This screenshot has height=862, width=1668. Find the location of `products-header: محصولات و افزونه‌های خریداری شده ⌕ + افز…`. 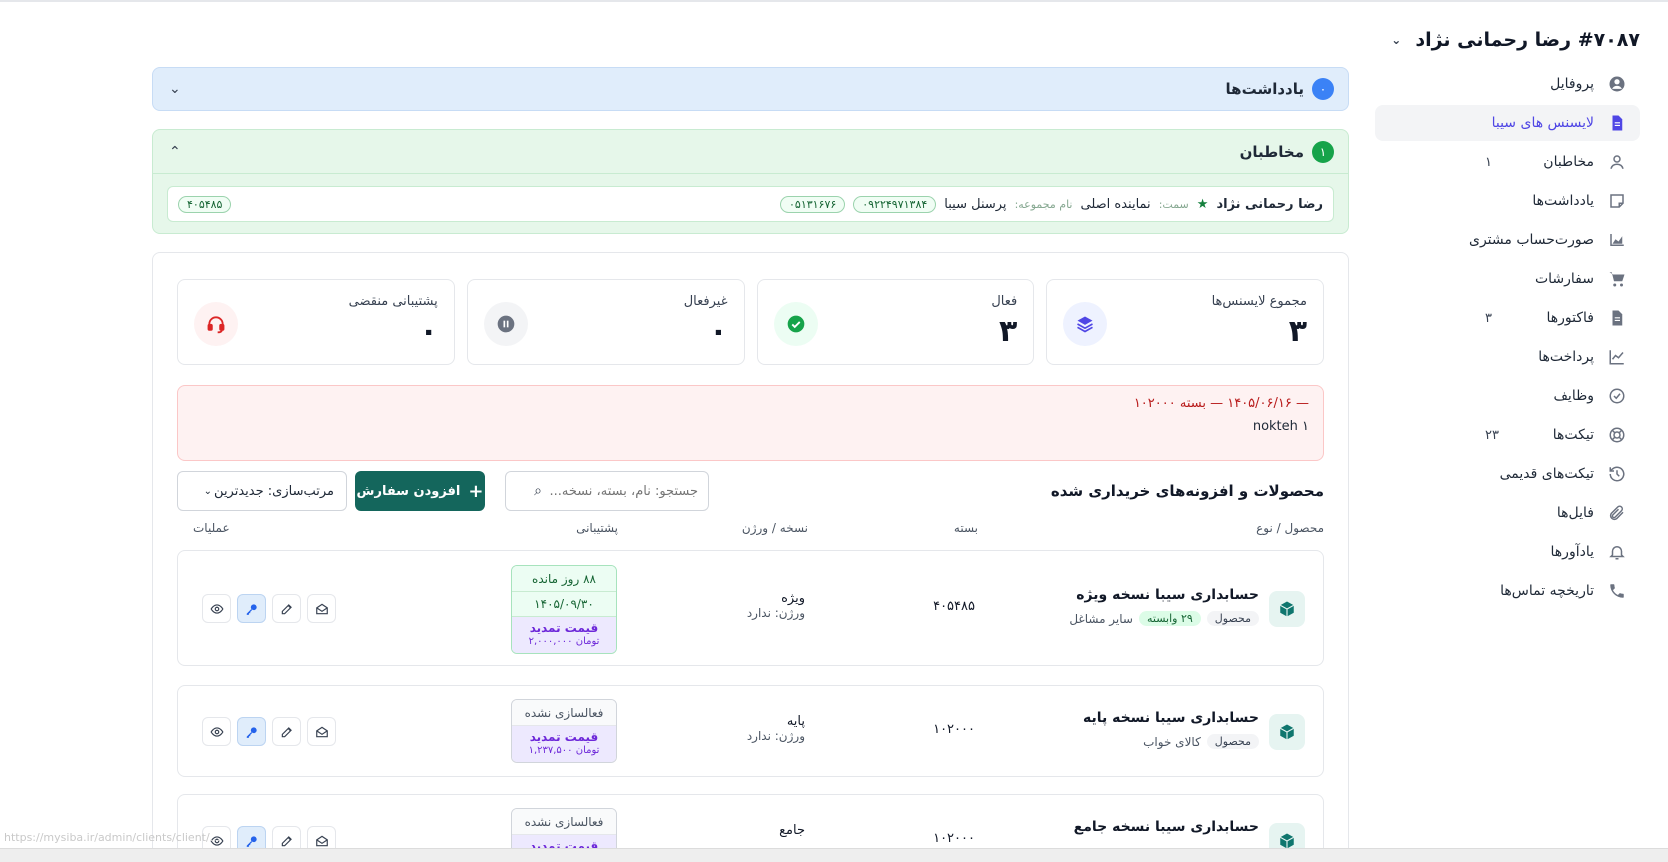

products-header: محصولات و افزونه‌های خریداری شده ⌕ + افز… is located at coordinates (750, 491).